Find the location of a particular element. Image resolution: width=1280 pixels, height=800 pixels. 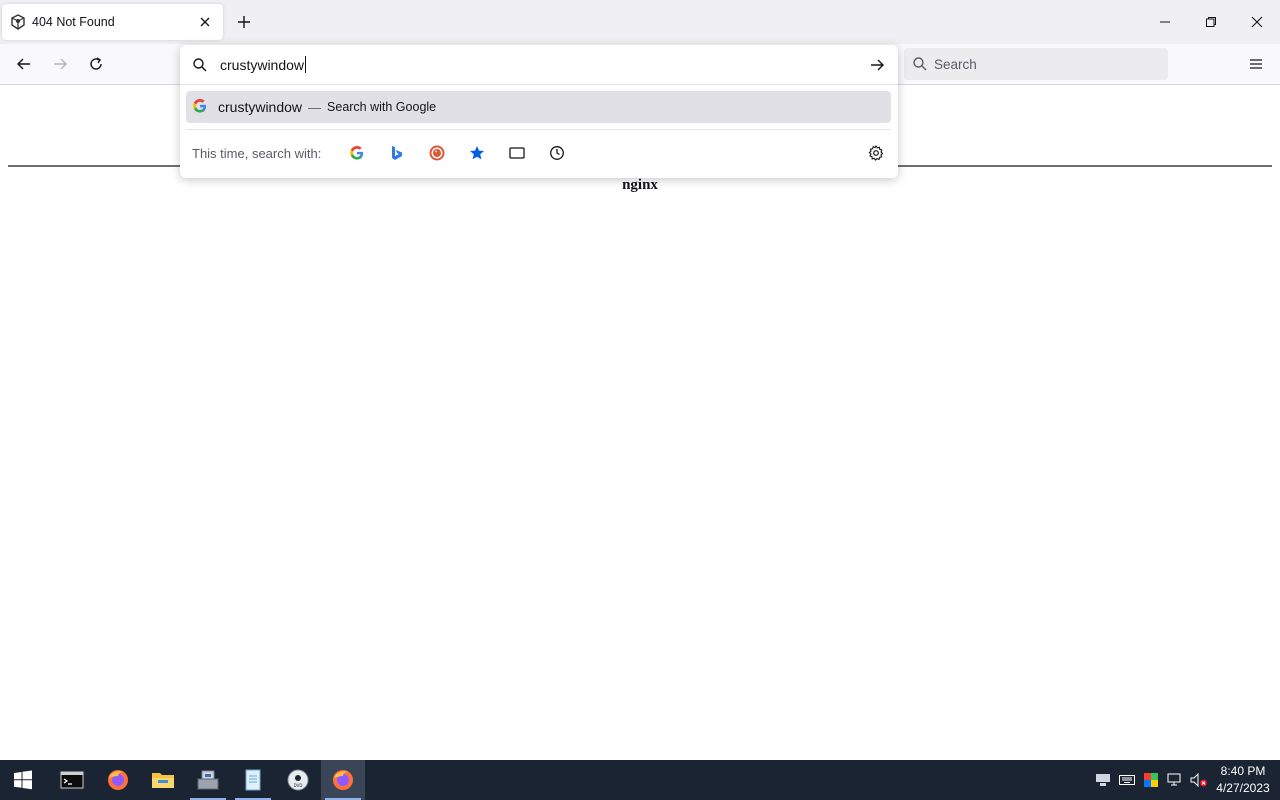

gear-icon is located at coordinates (876, 153).